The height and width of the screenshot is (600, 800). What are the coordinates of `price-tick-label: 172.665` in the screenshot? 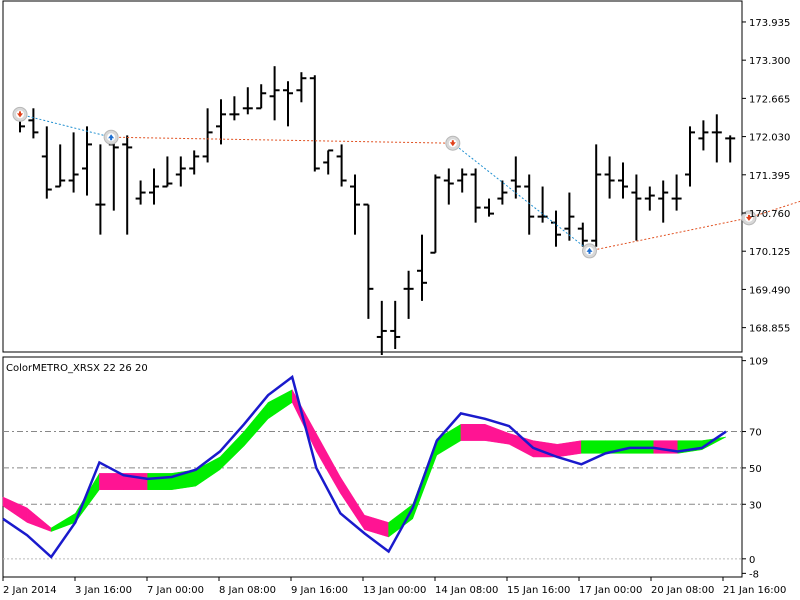 It's located at (769, 99).